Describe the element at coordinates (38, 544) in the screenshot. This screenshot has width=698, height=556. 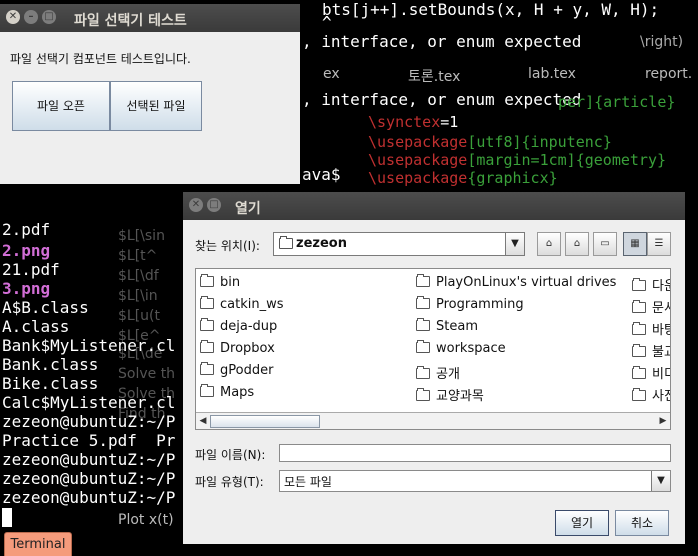
I see `terminal-tab: Terminal` at that location.